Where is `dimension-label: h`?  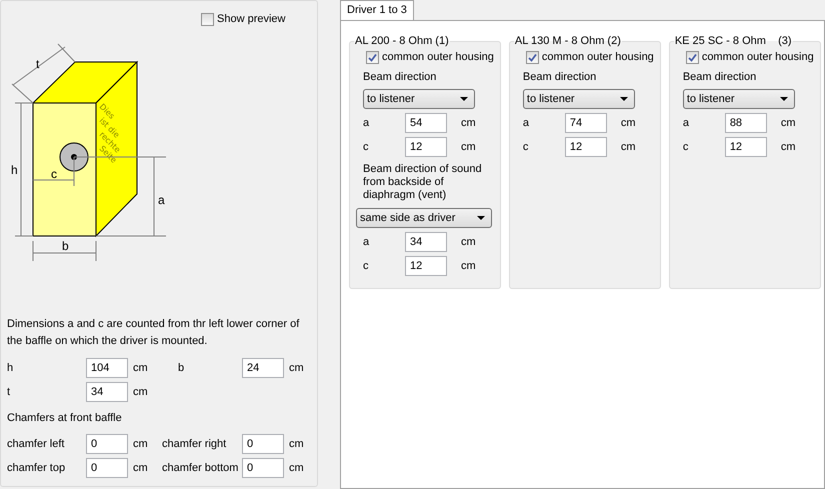 dimension-label: h is located at coordinates (14, 170).